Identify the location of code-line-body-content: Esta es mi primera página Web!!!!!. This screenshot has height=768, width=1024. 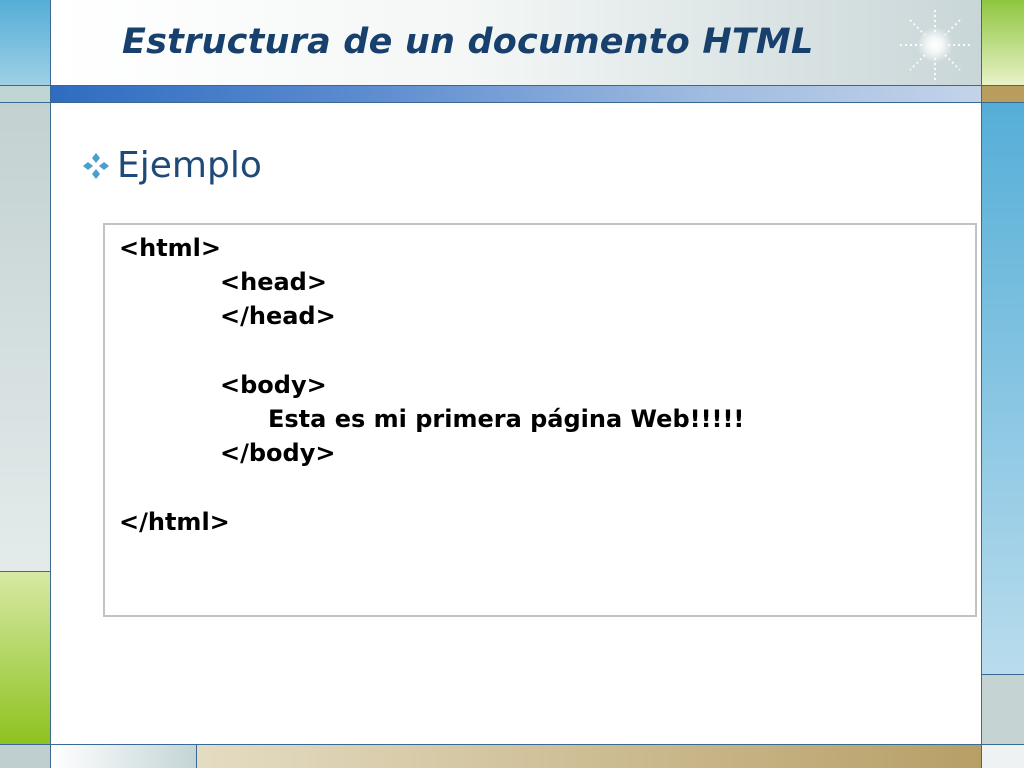
(506, 419).